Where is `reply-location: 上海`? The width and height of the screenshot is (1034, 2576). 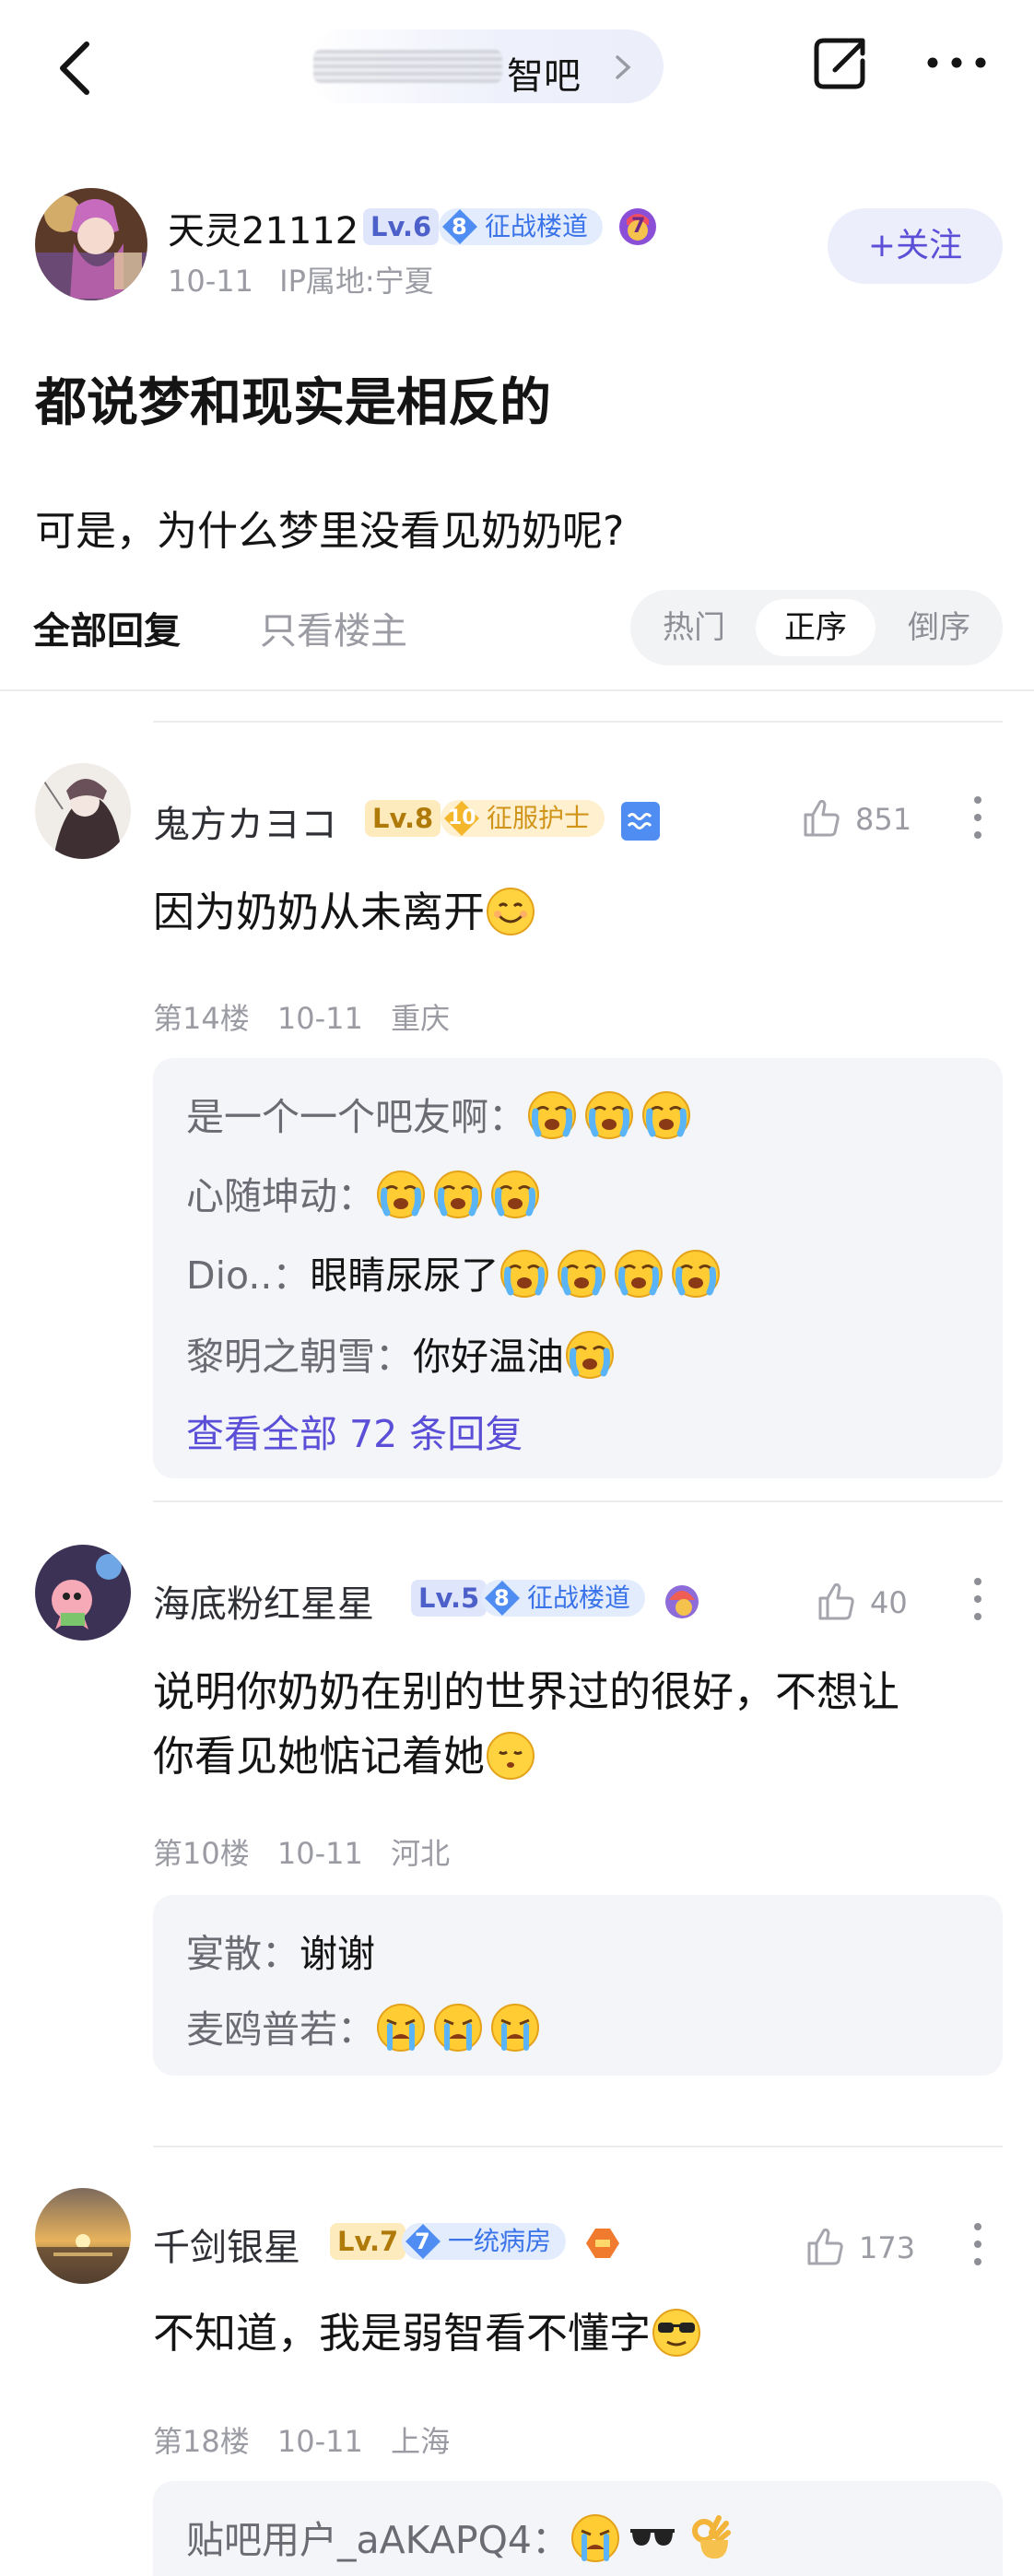
reply-location: 上海 is located at coordinates (421, 2441).